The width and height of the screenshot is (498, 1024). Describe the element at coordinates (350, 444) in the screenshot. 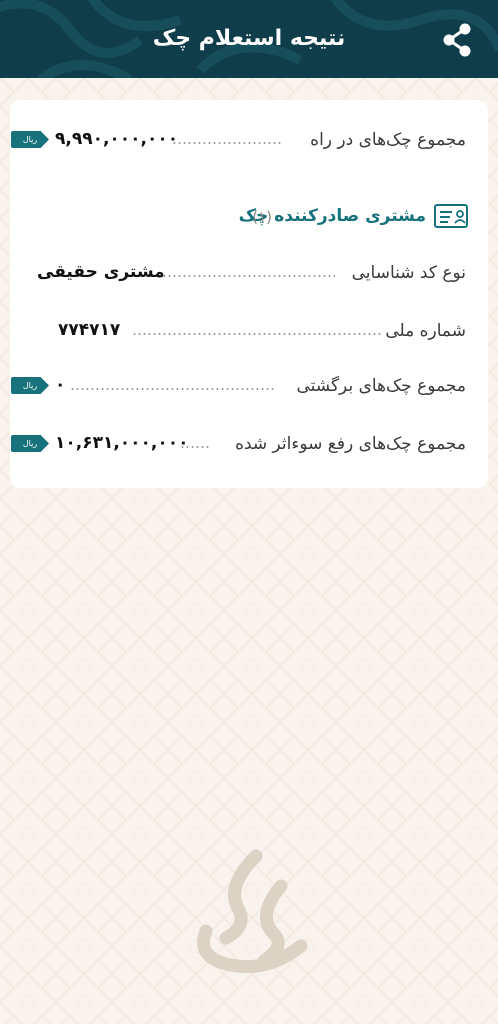

I see `cleared-checks-label: مجموع چک‌های رفع سوءاثر شده` at that location.